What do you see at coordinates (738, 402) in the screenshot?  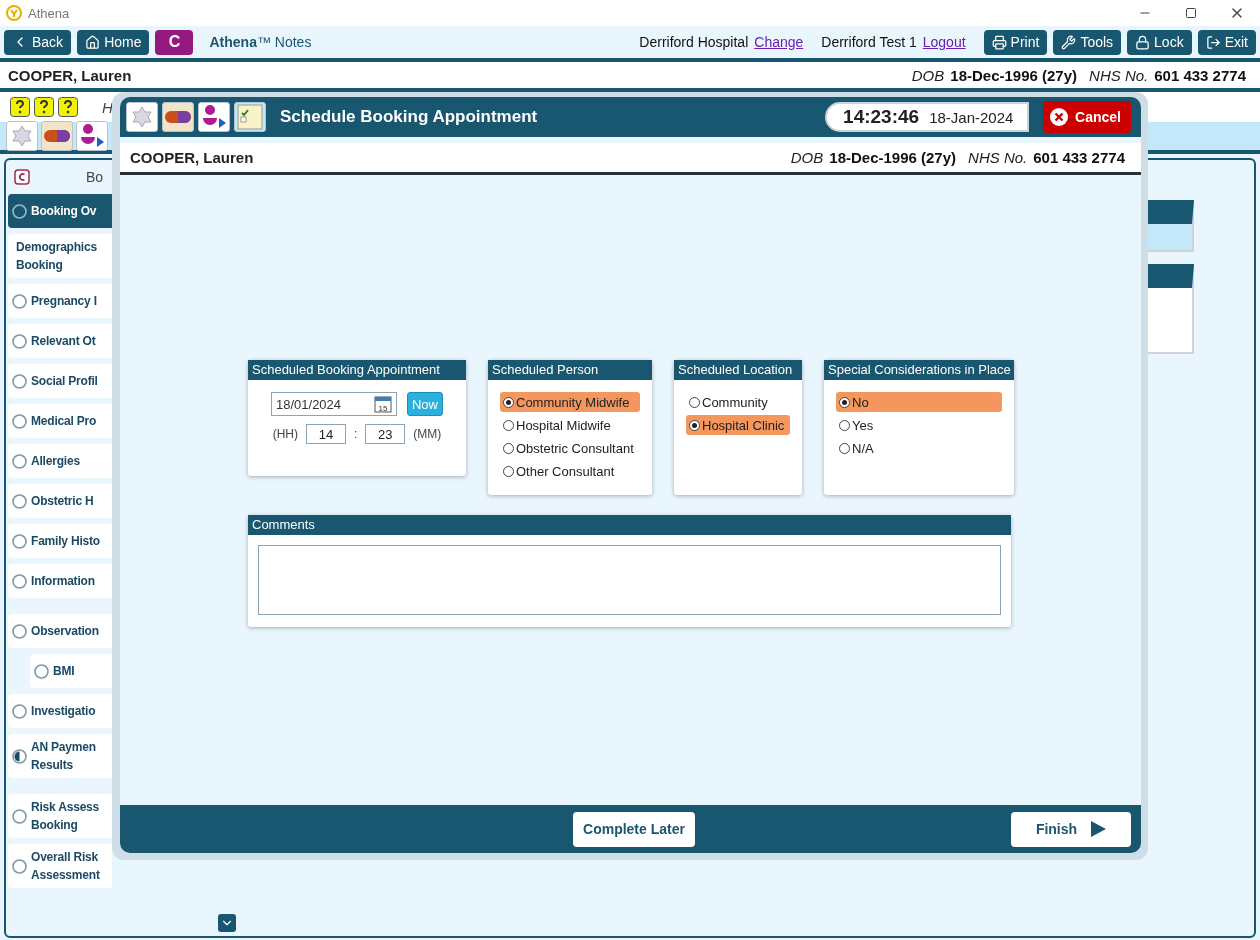 I see `radio-option: Community` at bounding box center [738, 402].